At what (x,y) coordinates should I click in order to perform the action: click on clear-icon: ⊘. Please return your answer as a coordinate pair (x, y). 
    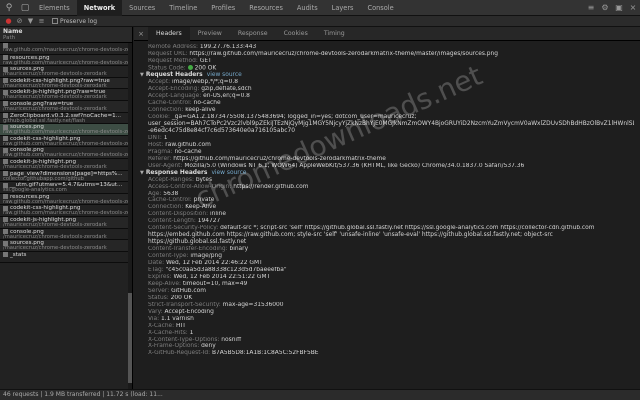
    Looking at the image, I should click on (19, 21).